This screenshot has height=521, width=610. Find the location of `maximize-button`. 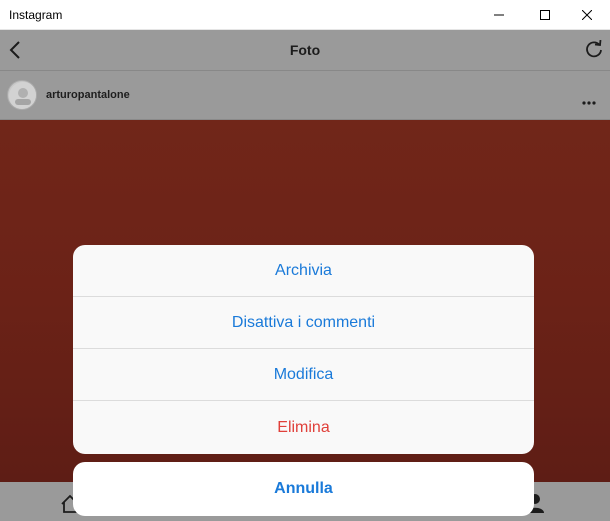

maximize-button is located at coordinates (545, 15).